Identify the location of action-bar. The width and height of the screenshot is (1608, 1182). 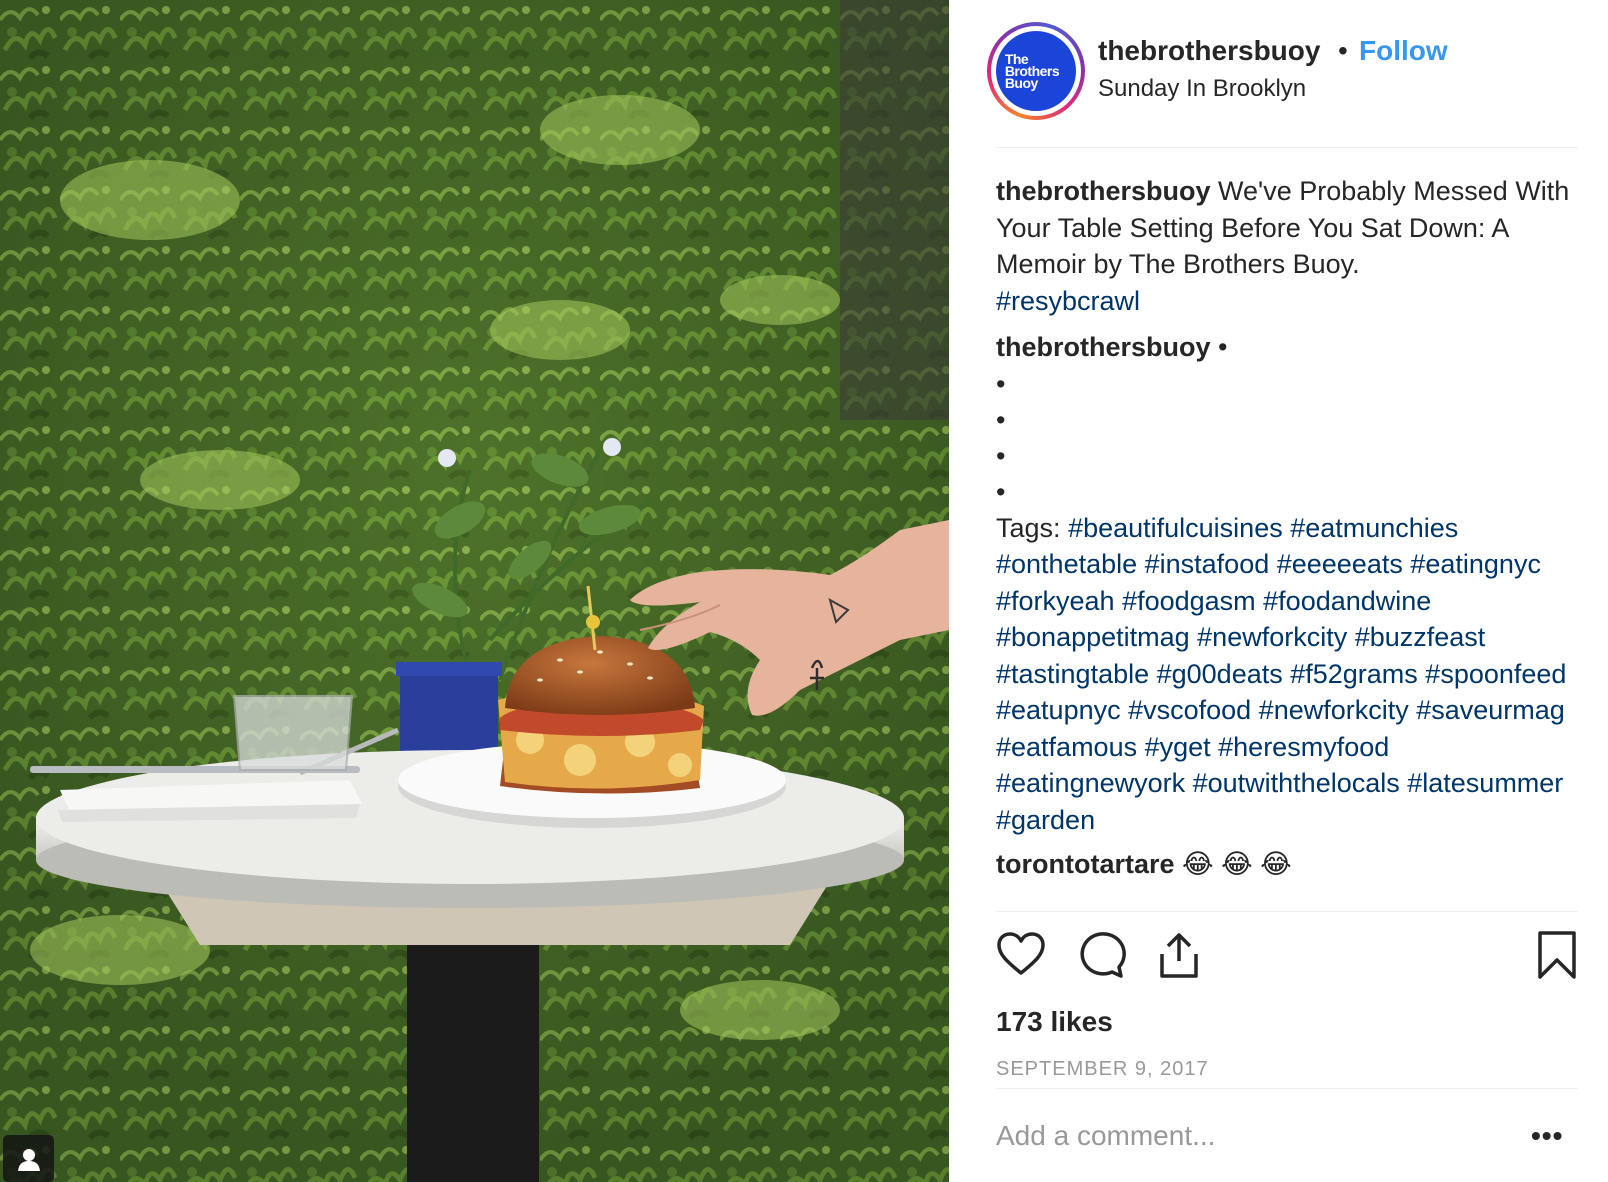
(1287, 960).